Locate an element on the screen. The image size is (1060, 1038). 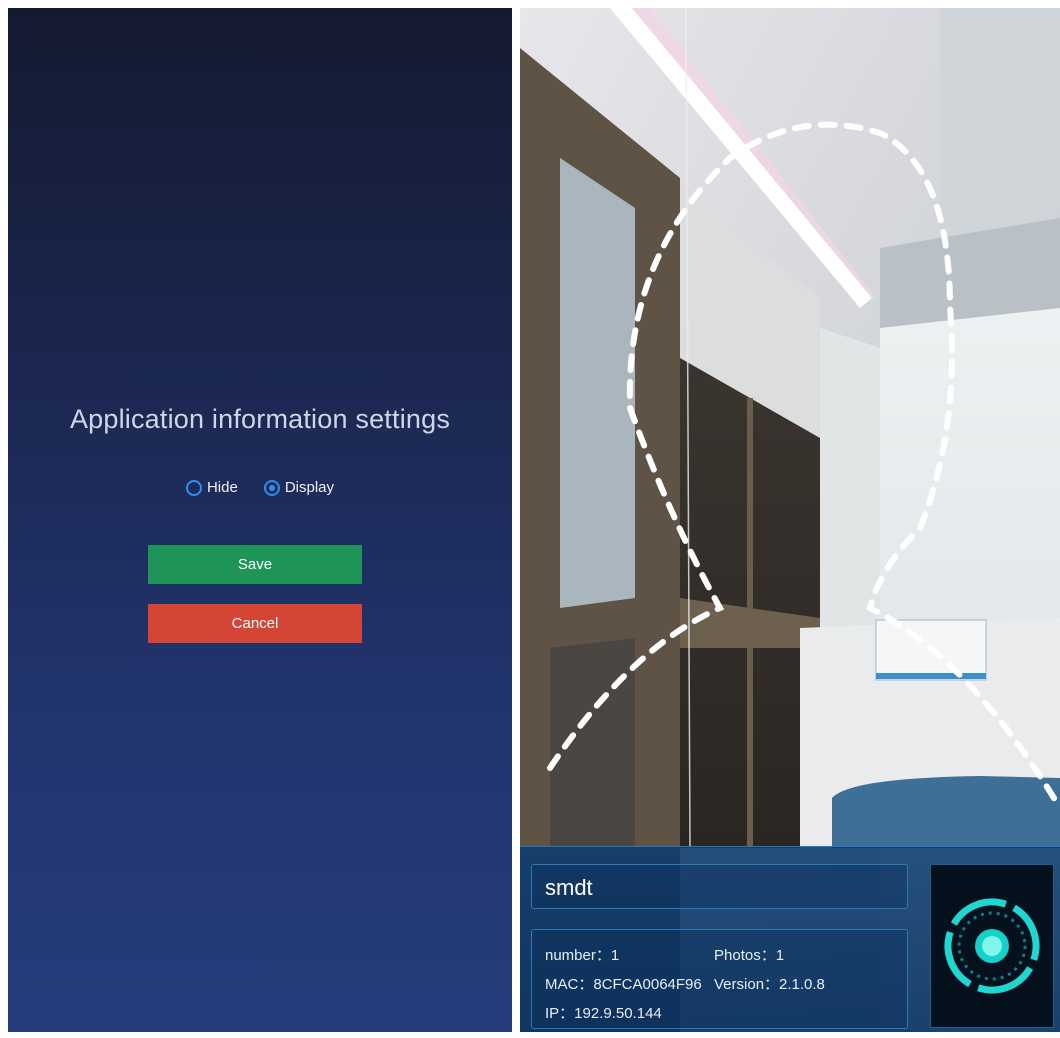
name-card-strip is located at coordinates (931, 676).